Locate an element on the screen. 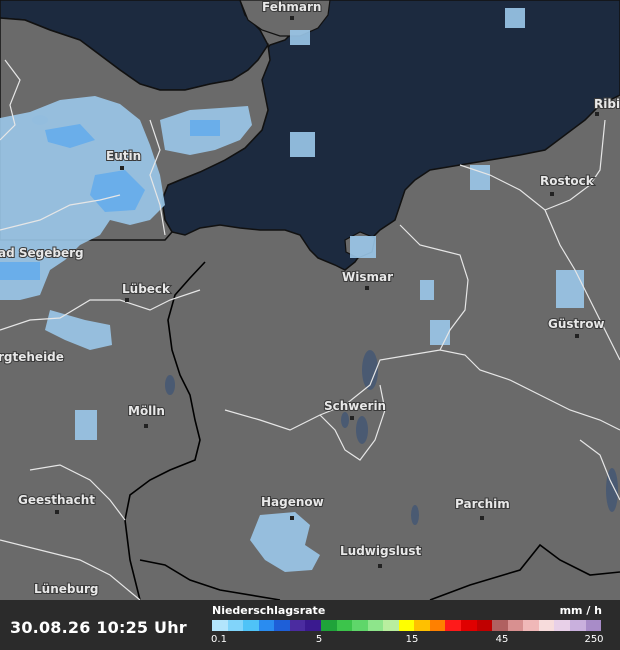 The width and height of the screenshot is (620, 650). city-label-bargteheide: rgteheide is located at coordinates (32, 357).